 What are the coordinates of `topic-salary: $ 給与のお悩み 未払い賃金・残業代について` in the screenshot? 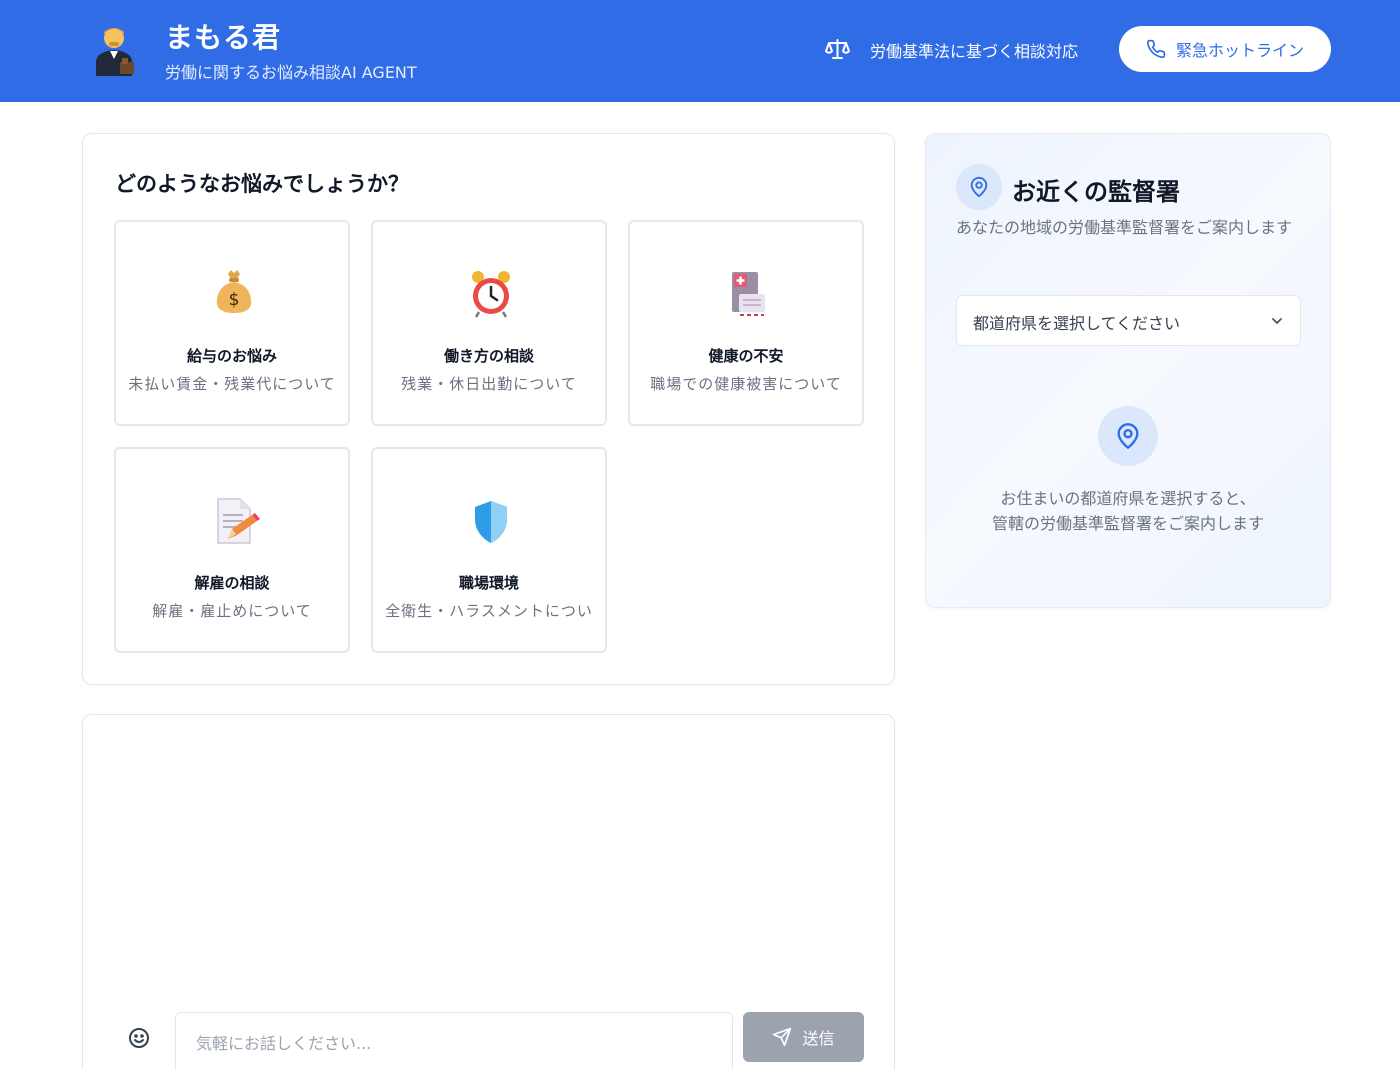 It's located at (232, 323).